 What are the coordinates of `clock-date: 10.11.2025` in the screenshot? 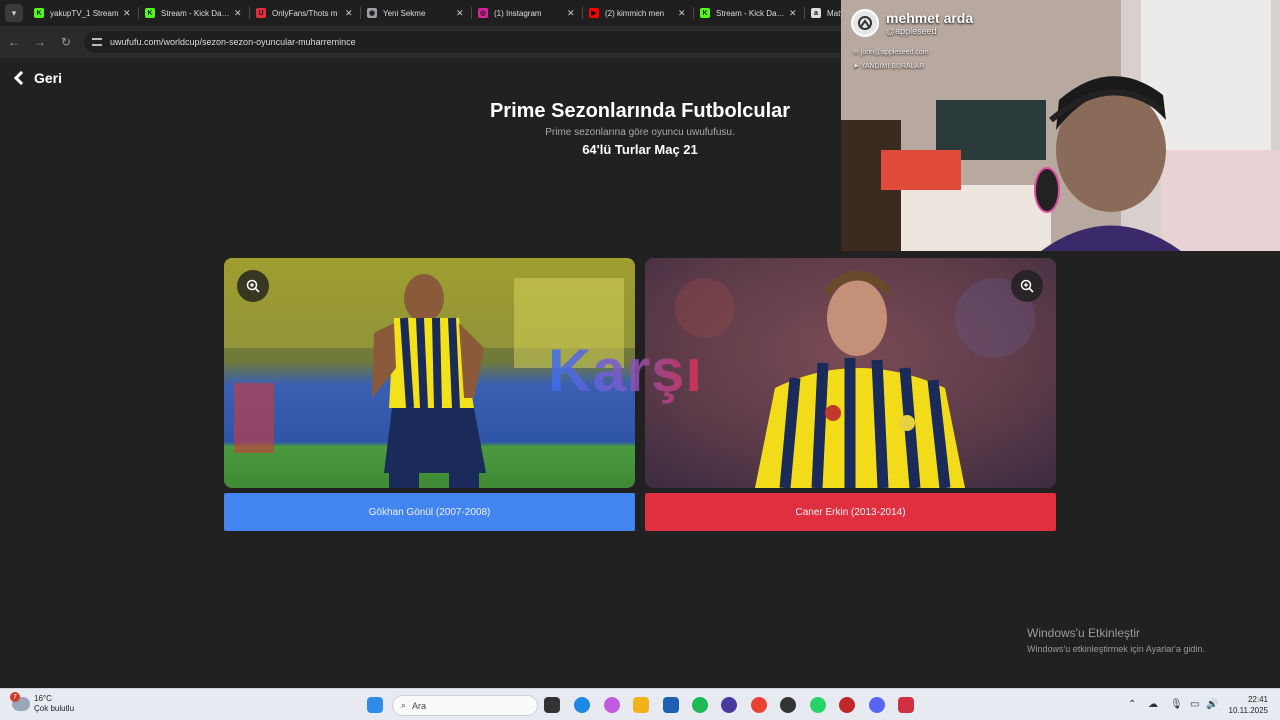 It's located at (1248, 710).